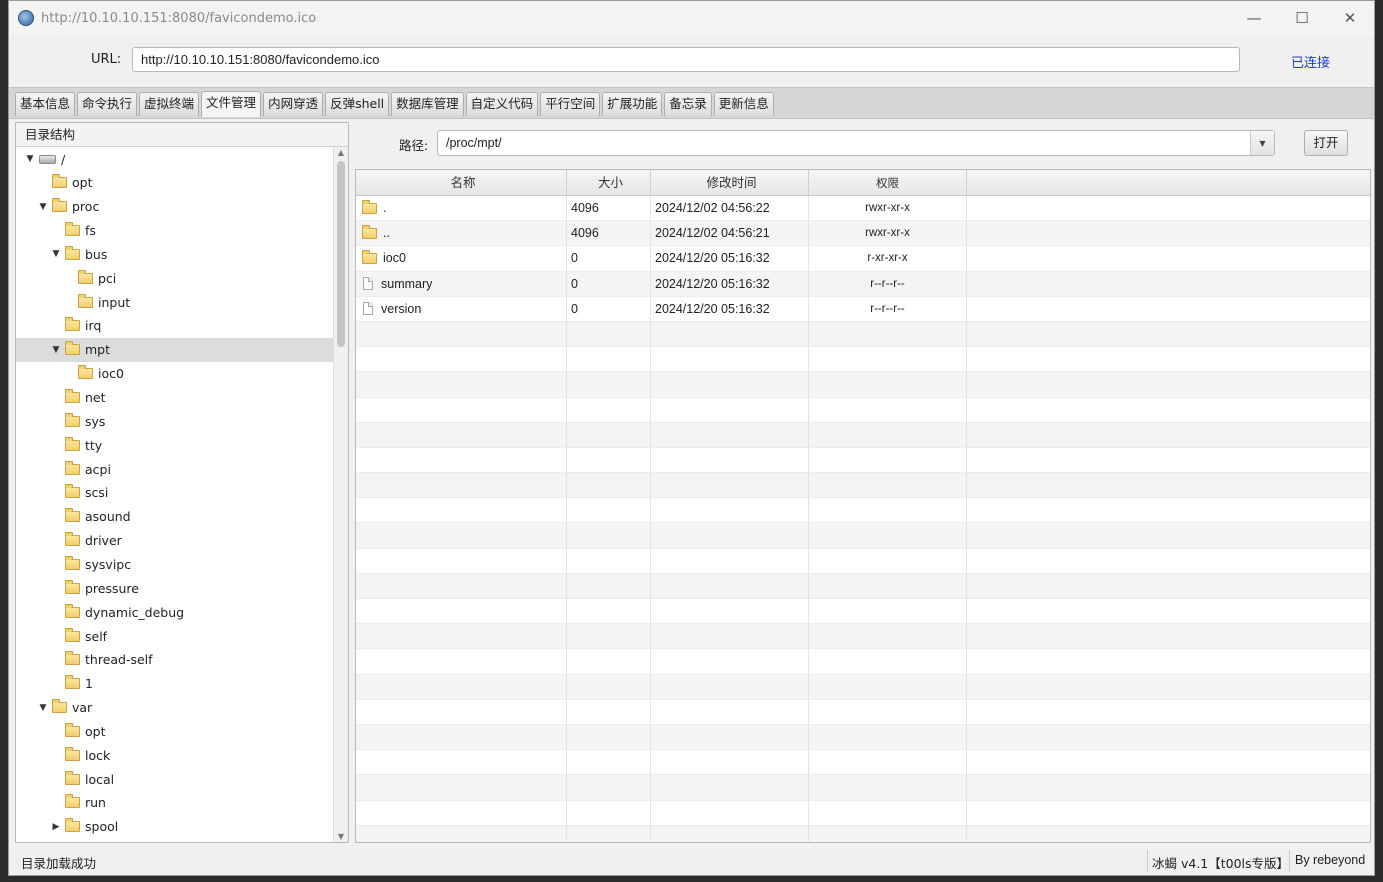  Describe the element at coordinates (175, 302) in the screenshot. I see `tree-node: input` at that location.